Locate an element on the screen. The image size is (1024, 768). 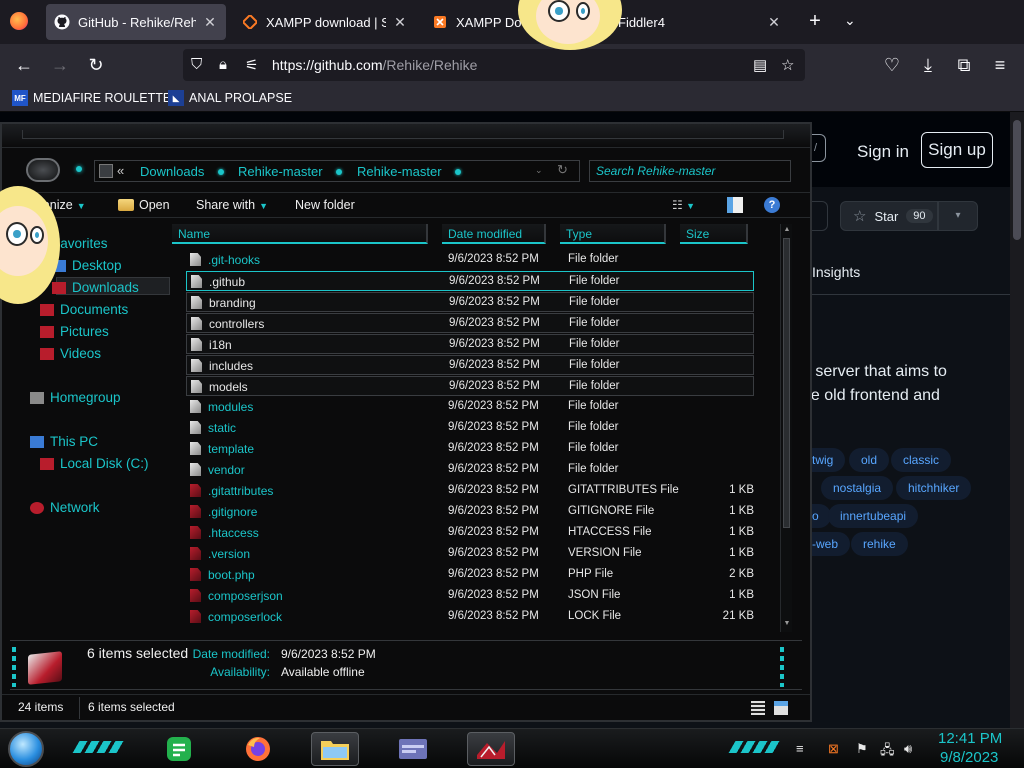
bookmark-mediafire: MF MEDIAFIRE ROULETTER is located at coordinates (96, 98).